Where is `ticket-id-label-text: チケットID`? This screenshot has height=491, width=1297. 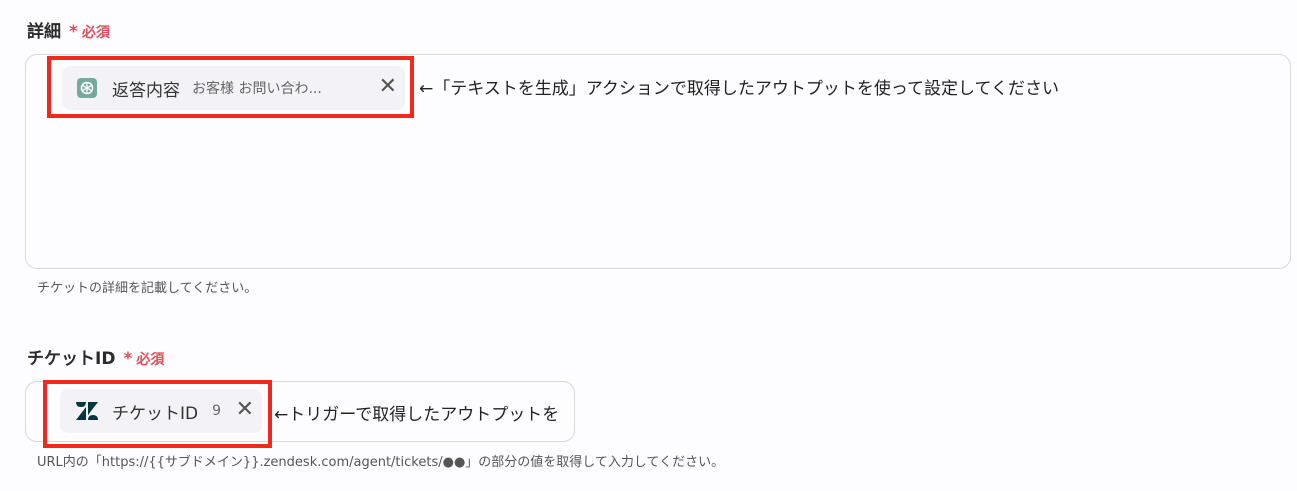 ticket-id-label-text: チケットID is located at coordinates (71, 359).